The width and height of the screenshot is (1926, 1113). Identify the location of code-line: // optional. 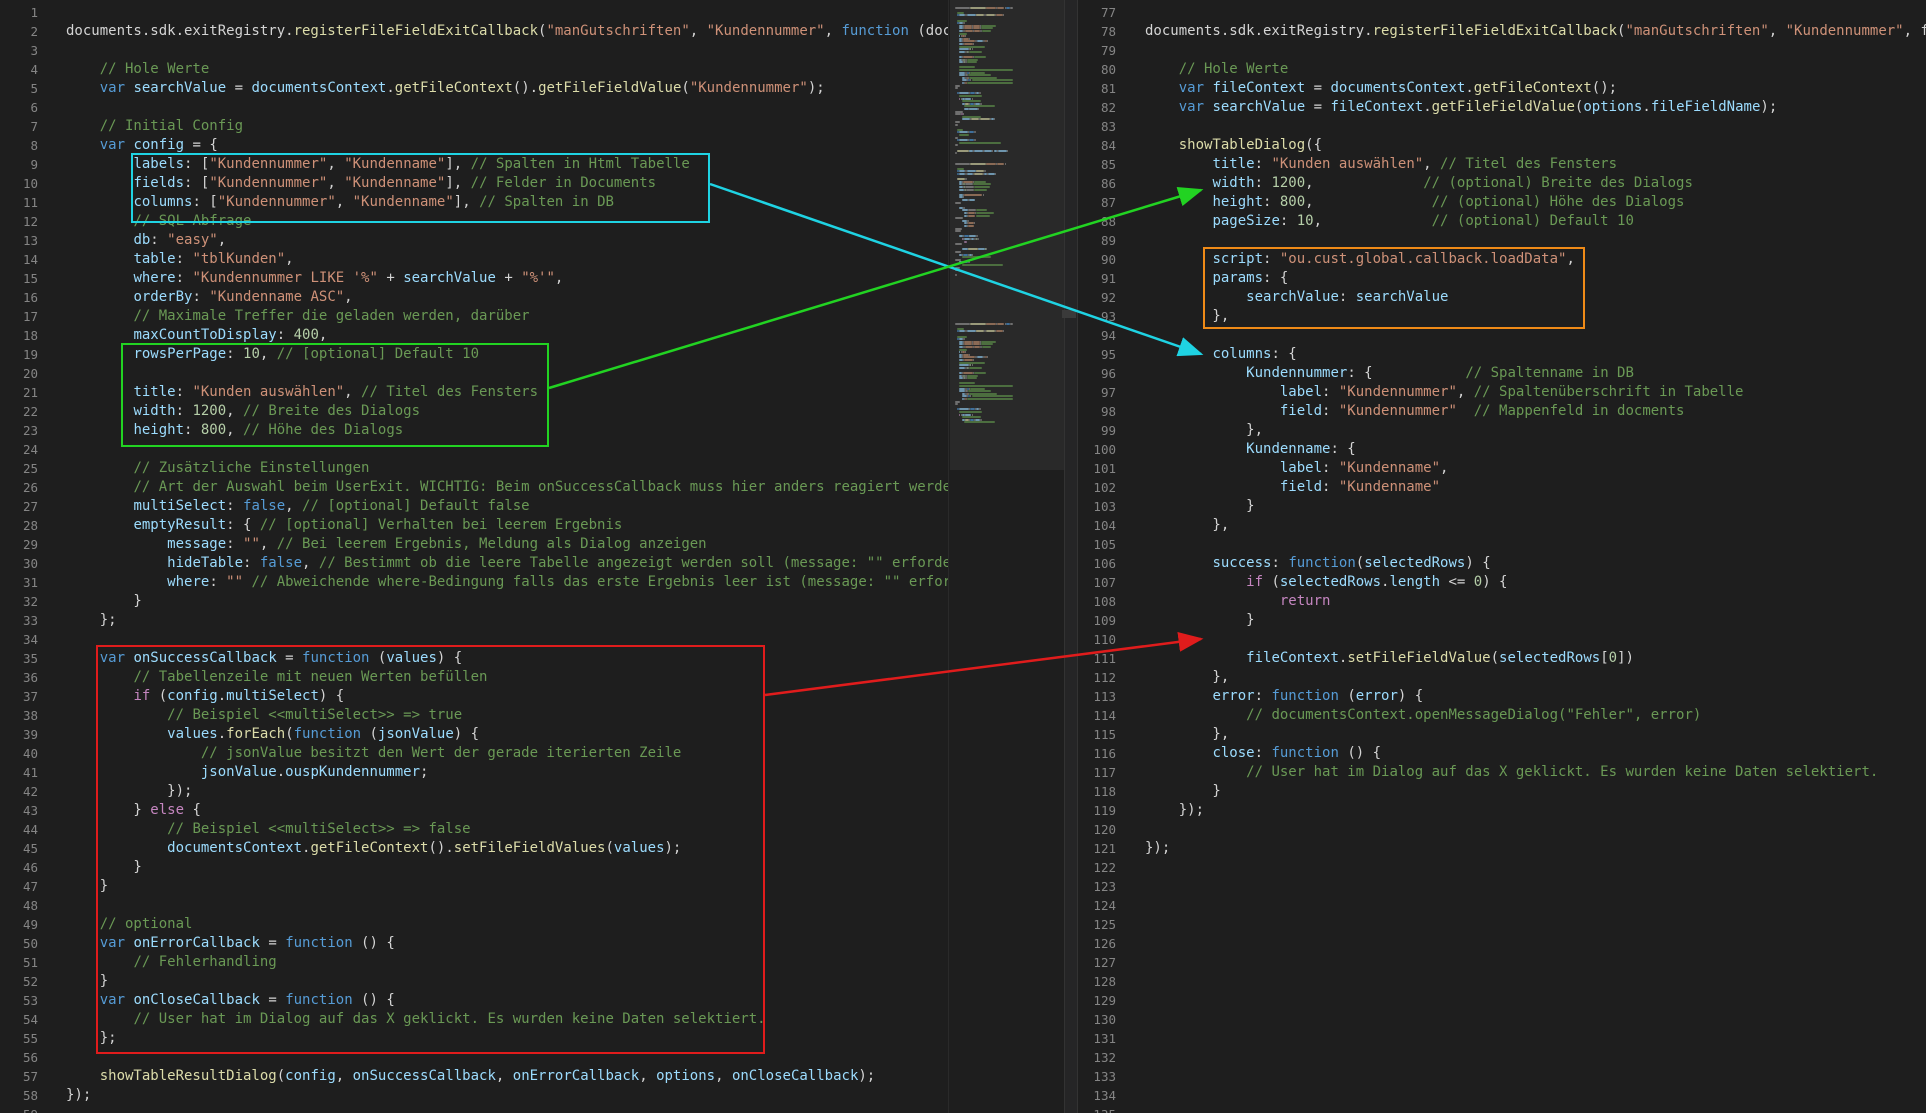
(507, 924).